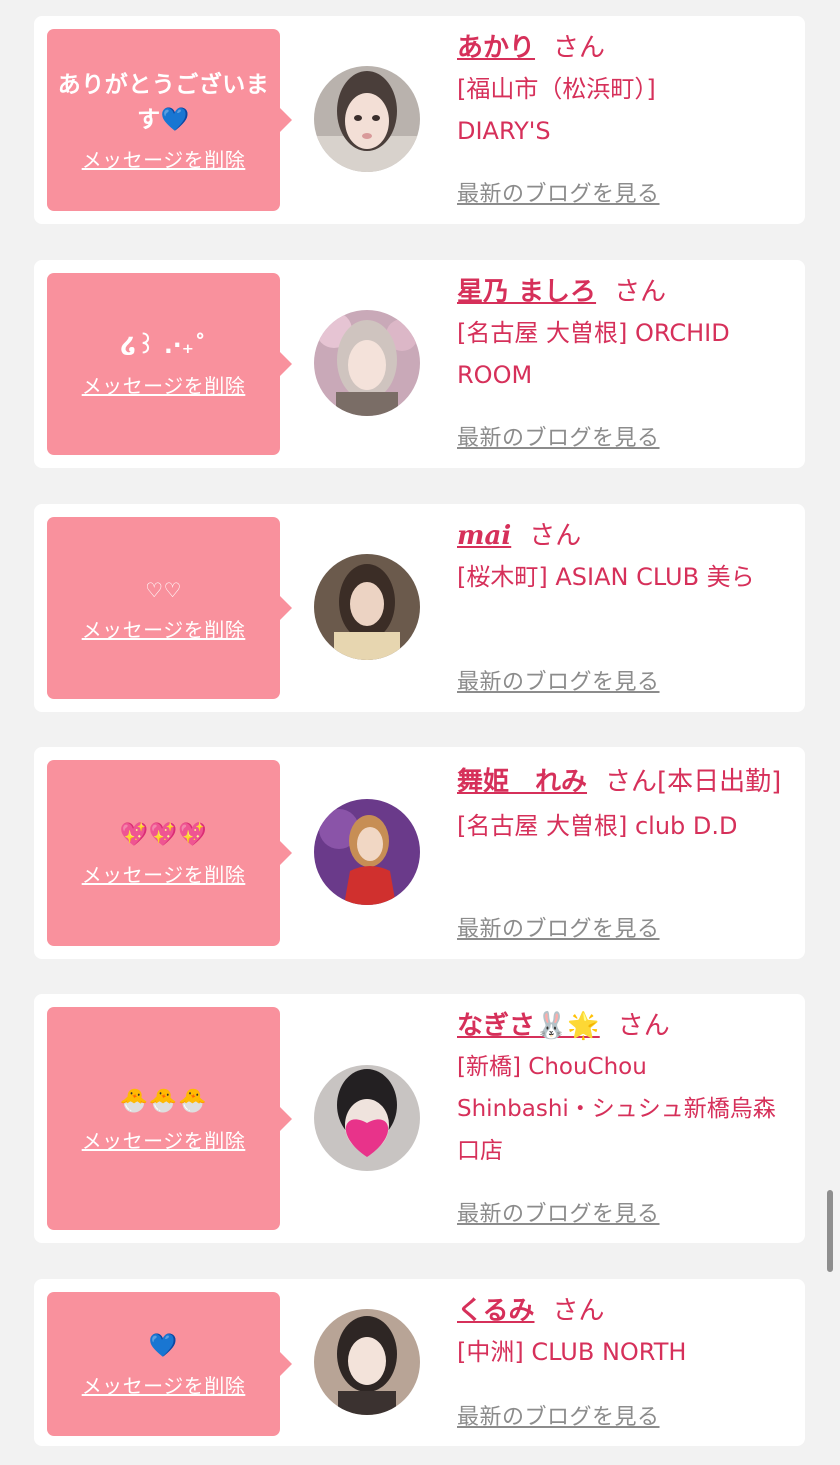  I want to click on cast-status: [本日出勤], so click(719, 782).